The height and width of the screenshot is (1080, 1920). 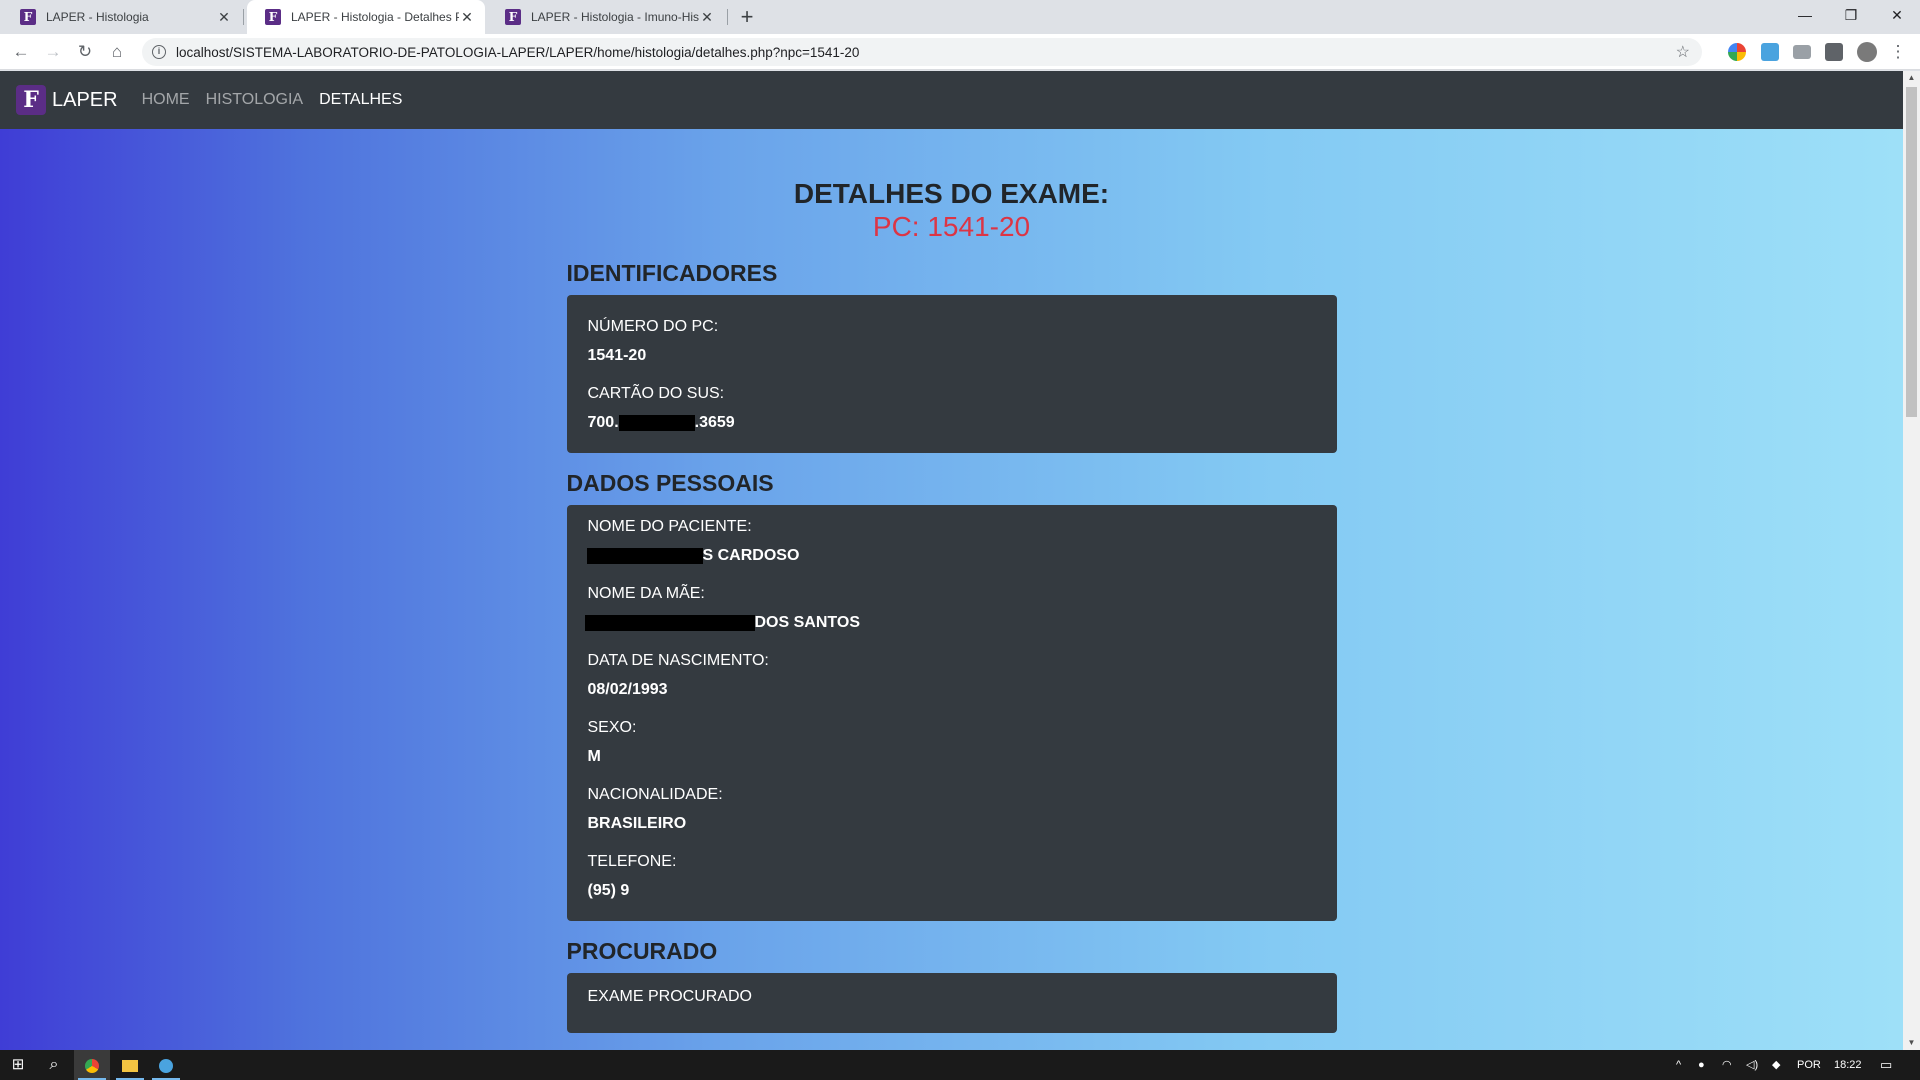 I want to click on reload-icon: ↻, so click(x=85, y=52).